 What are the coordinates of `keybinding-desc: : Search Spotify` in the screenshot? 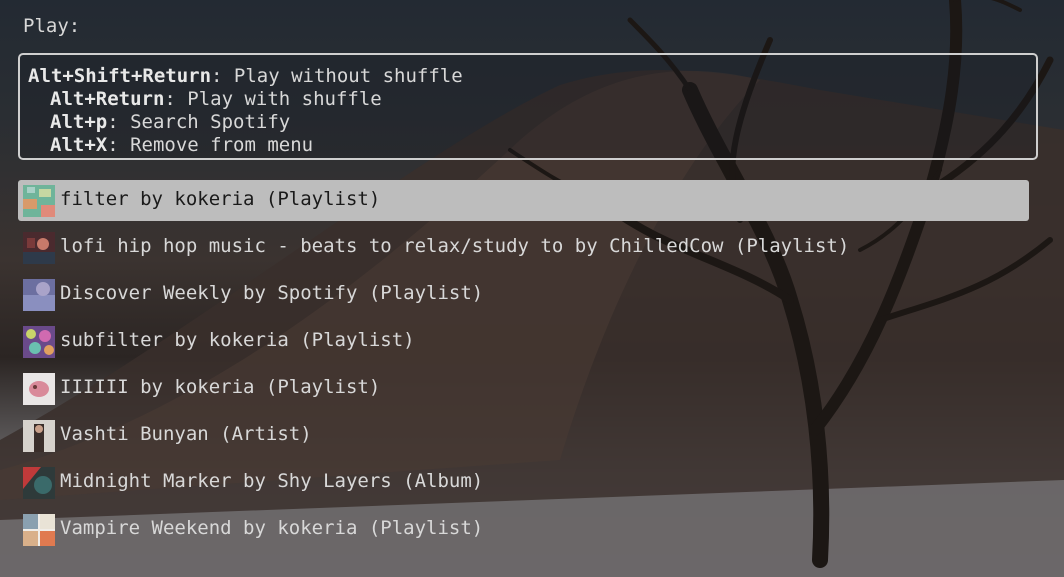 It's located at (199, 122).